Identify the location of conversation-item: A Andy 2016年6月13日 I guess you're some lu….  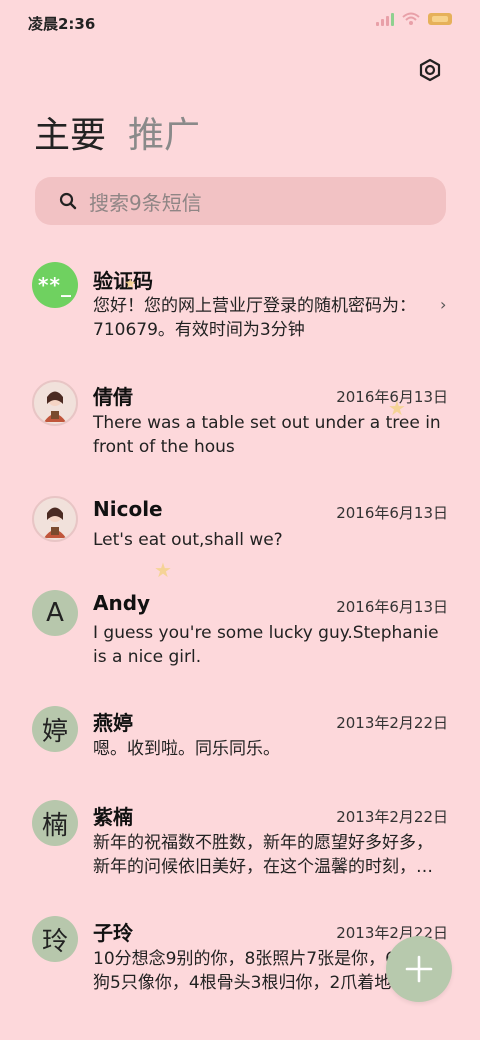
(240, 628).